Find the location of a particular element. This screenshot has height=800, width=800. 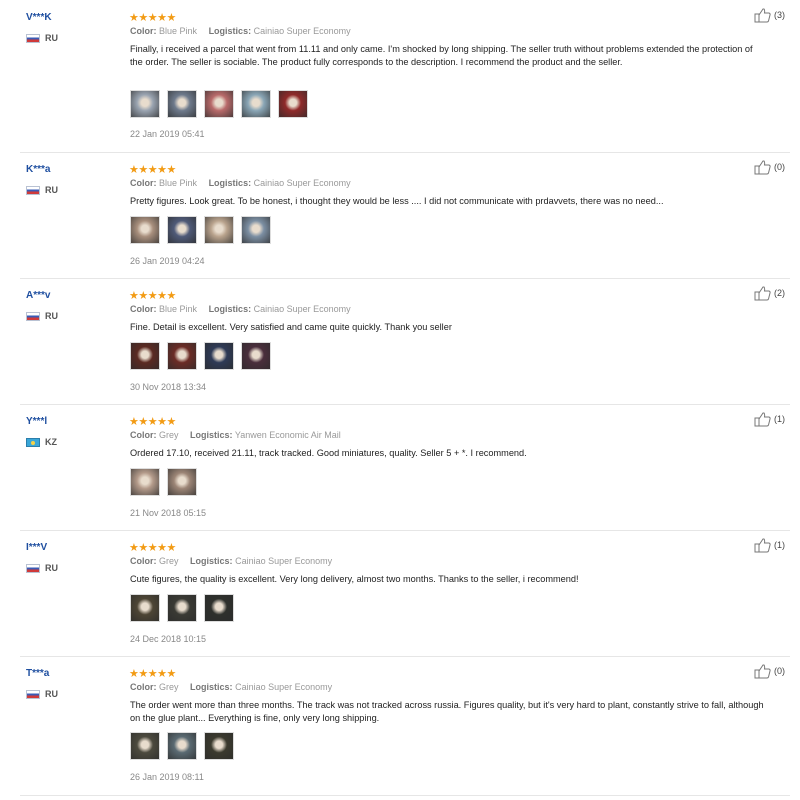

review-date: 30 Nov 2018 13:34 is located at coordinates (168, 387).